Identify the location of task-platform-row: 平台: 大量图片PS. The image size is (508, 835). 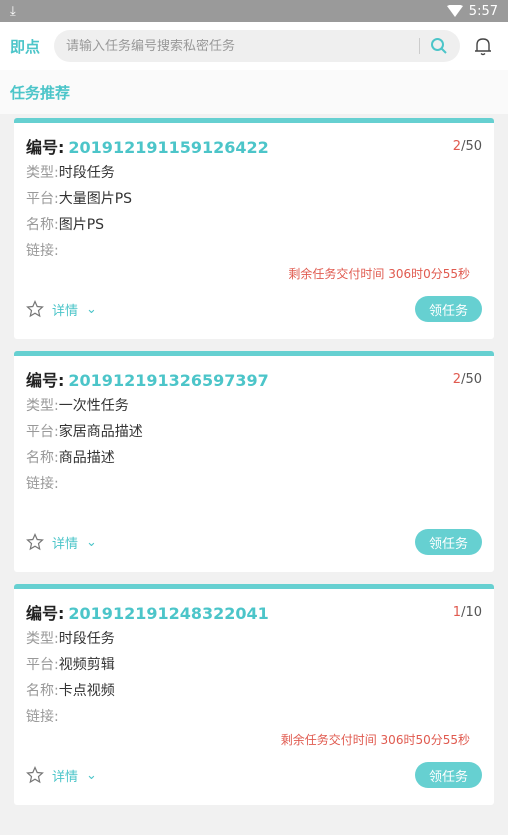
(79, 199).